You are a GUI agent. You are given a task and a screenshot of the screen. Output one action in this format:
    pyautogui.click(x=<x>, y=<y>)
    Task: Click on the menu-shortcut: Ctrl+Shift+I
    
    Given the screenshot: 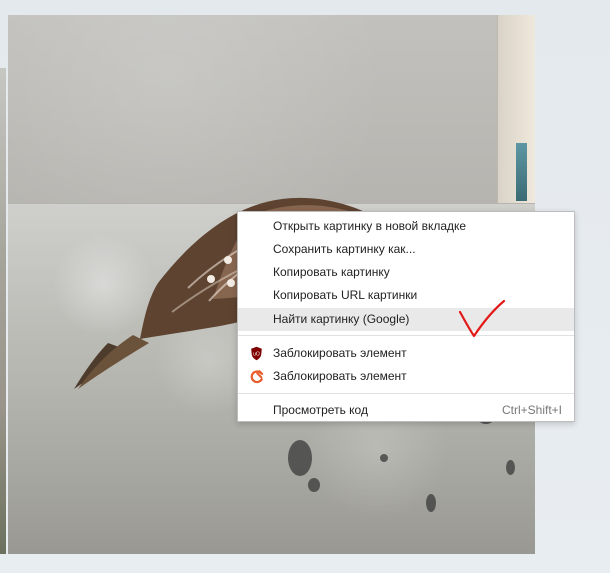 What is the action you would take?
    pyautogui.click(x=531, y=410)
    